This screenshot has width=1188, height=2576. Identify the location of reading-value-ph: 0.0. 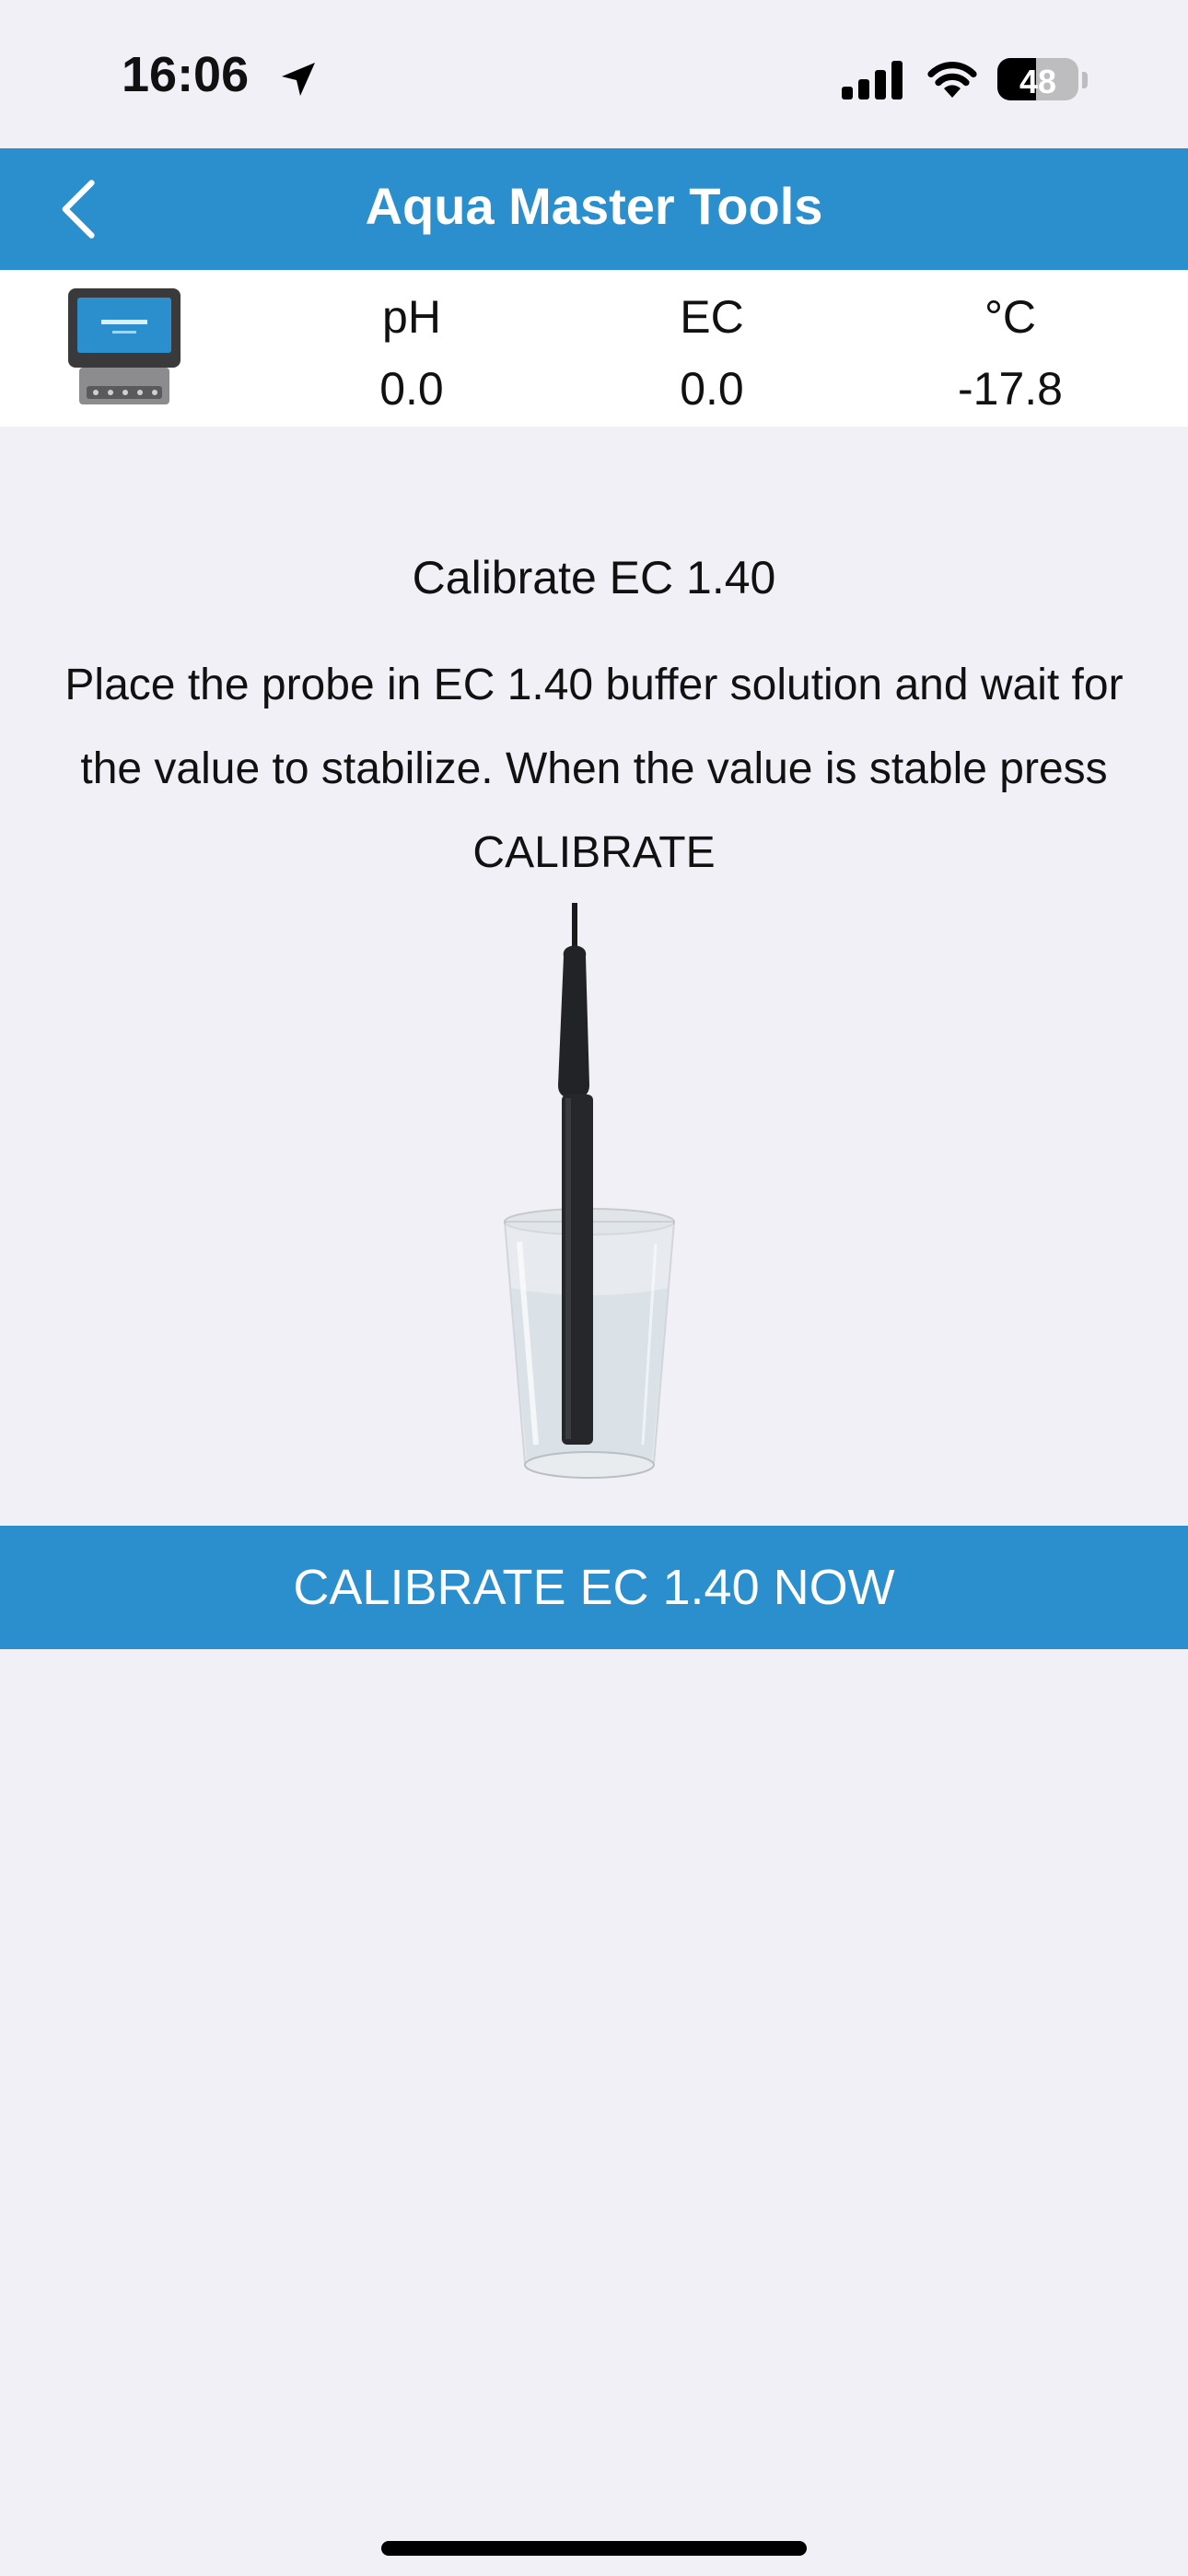
(411, 389).